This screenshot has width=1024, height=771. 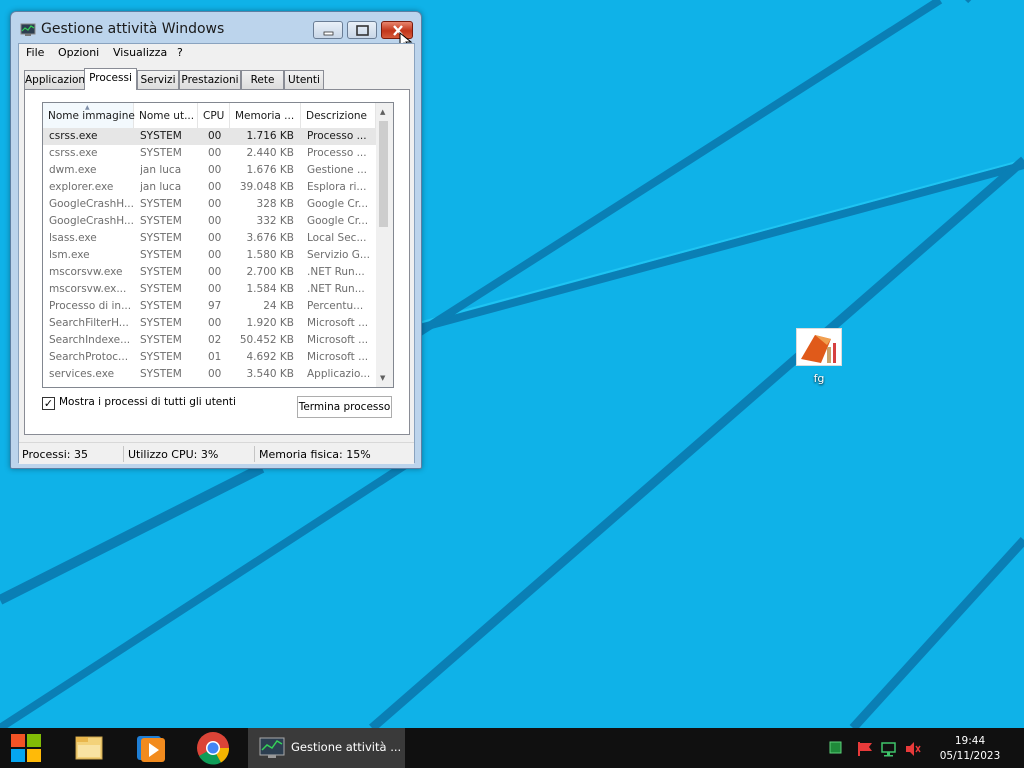 I want to click on scroll-up-icon: ▲, so click(x=382, y=112).